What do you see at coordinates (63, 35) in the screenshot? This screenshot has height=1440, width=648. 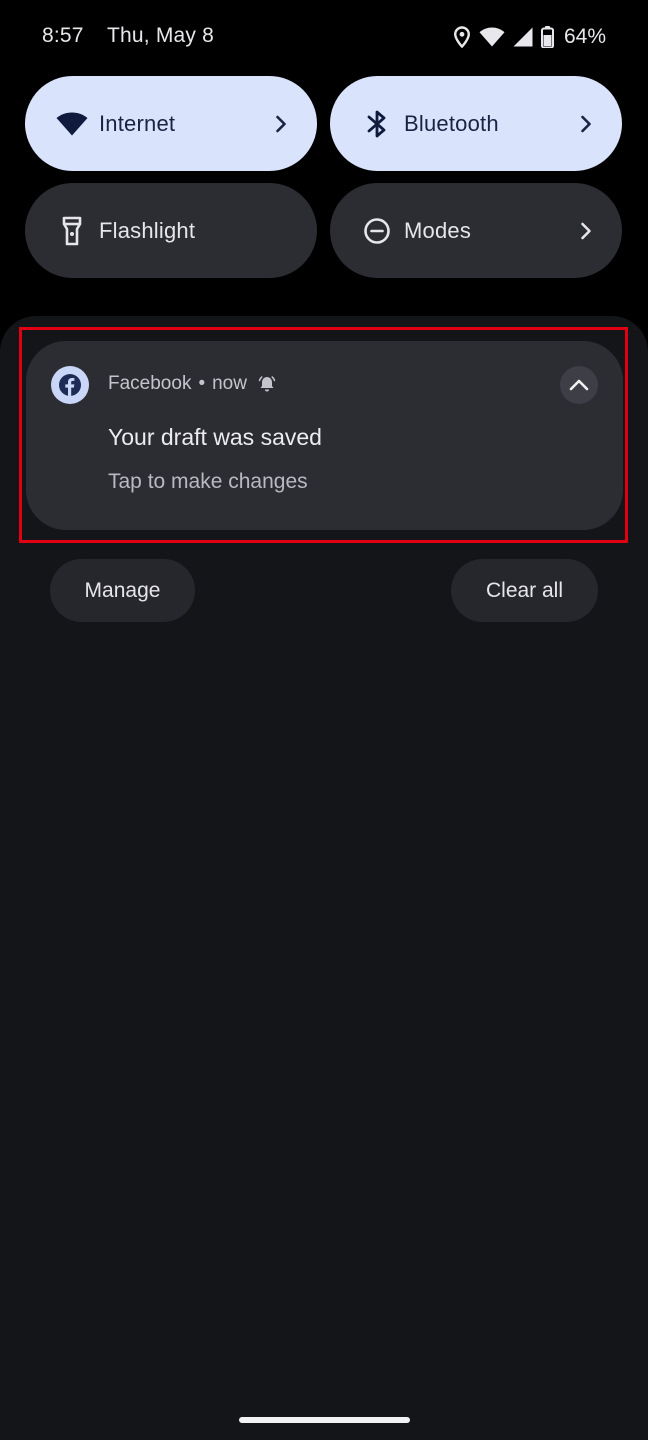 I see `status-time: 8:57` at bounding box center [63, 35].